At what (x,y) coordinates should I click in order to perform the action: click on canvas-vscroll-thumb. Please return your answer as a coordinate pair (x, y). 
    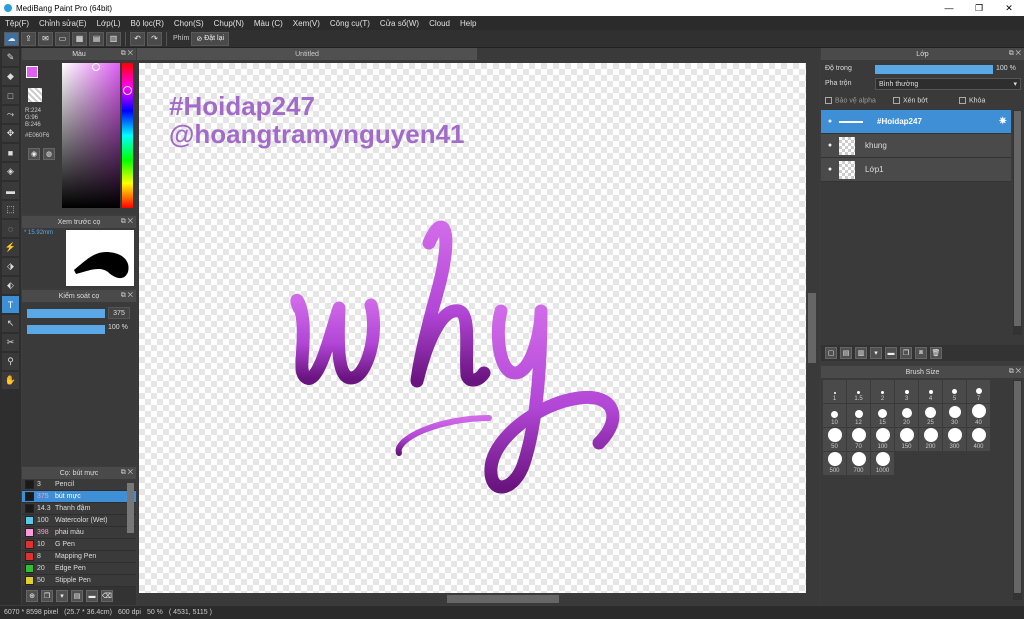
    Looking at the image, I should click on (812, 328).